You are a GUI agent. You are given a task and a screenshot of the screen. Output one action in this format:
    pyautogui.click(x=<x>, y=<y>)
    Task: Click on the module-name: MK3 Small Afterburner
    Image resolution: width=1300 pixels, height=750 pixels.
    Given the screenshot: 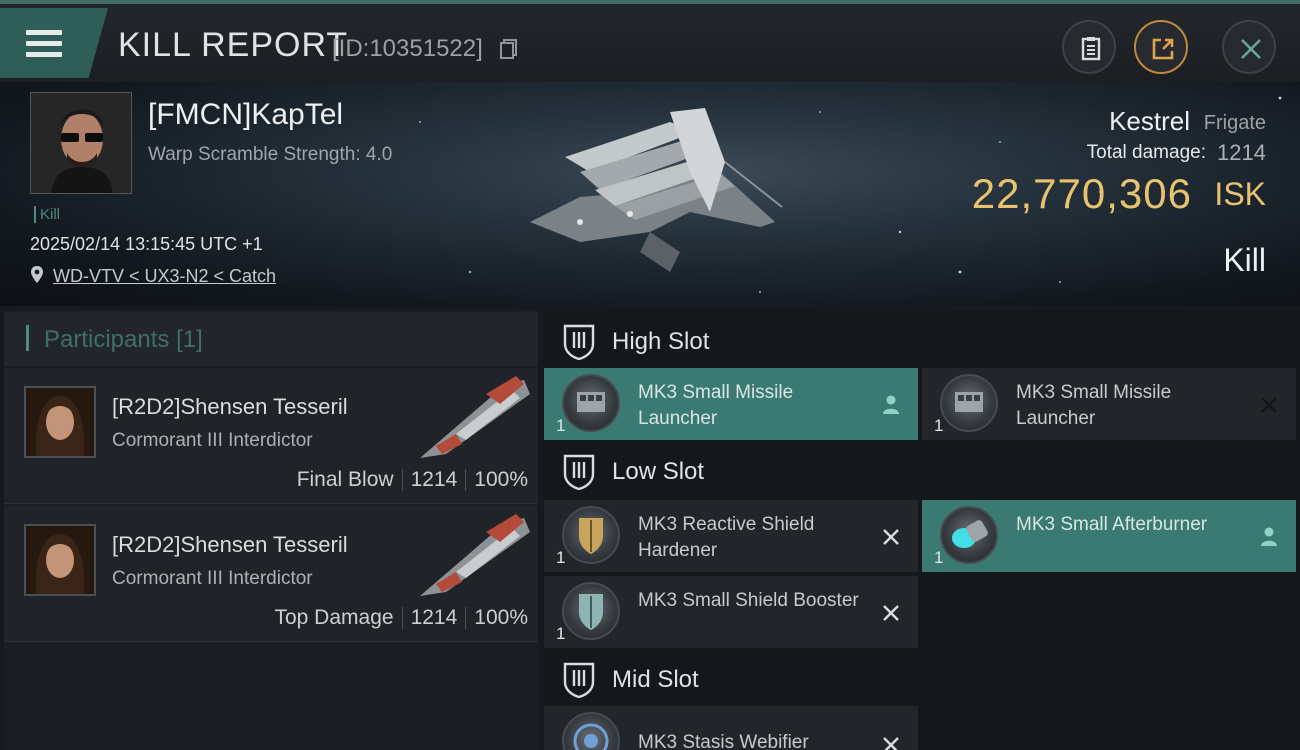 What is the action you would take?
    pyautogui.click(x=1112, y=524)
    